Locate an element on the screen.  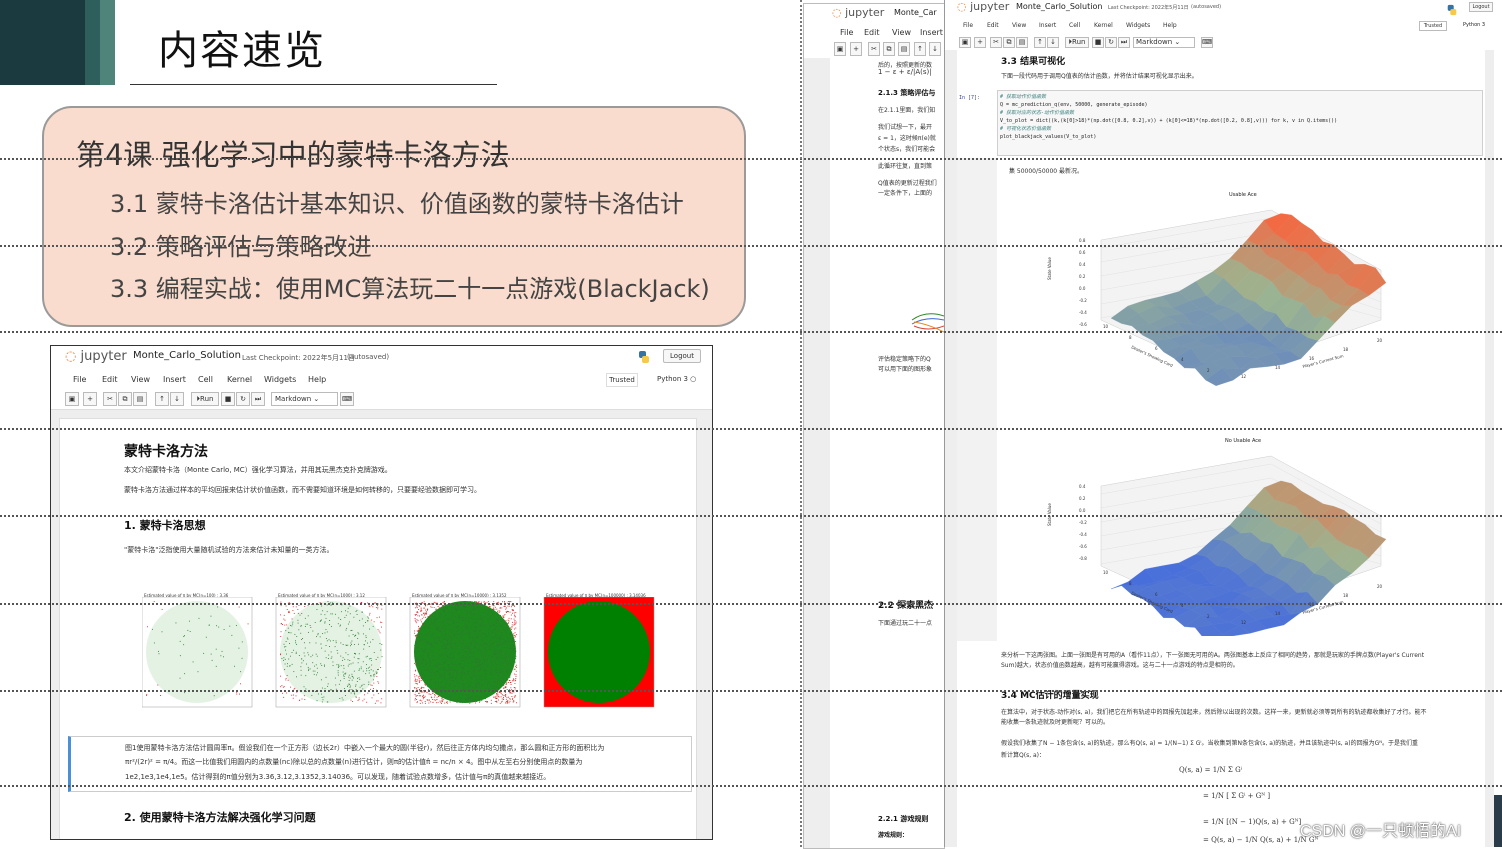
lesson-item-1: 3.1 蒙特卡洛估计基本知识、价值函数的蒙特卡洛估计 is located at coordinates (397, 204).